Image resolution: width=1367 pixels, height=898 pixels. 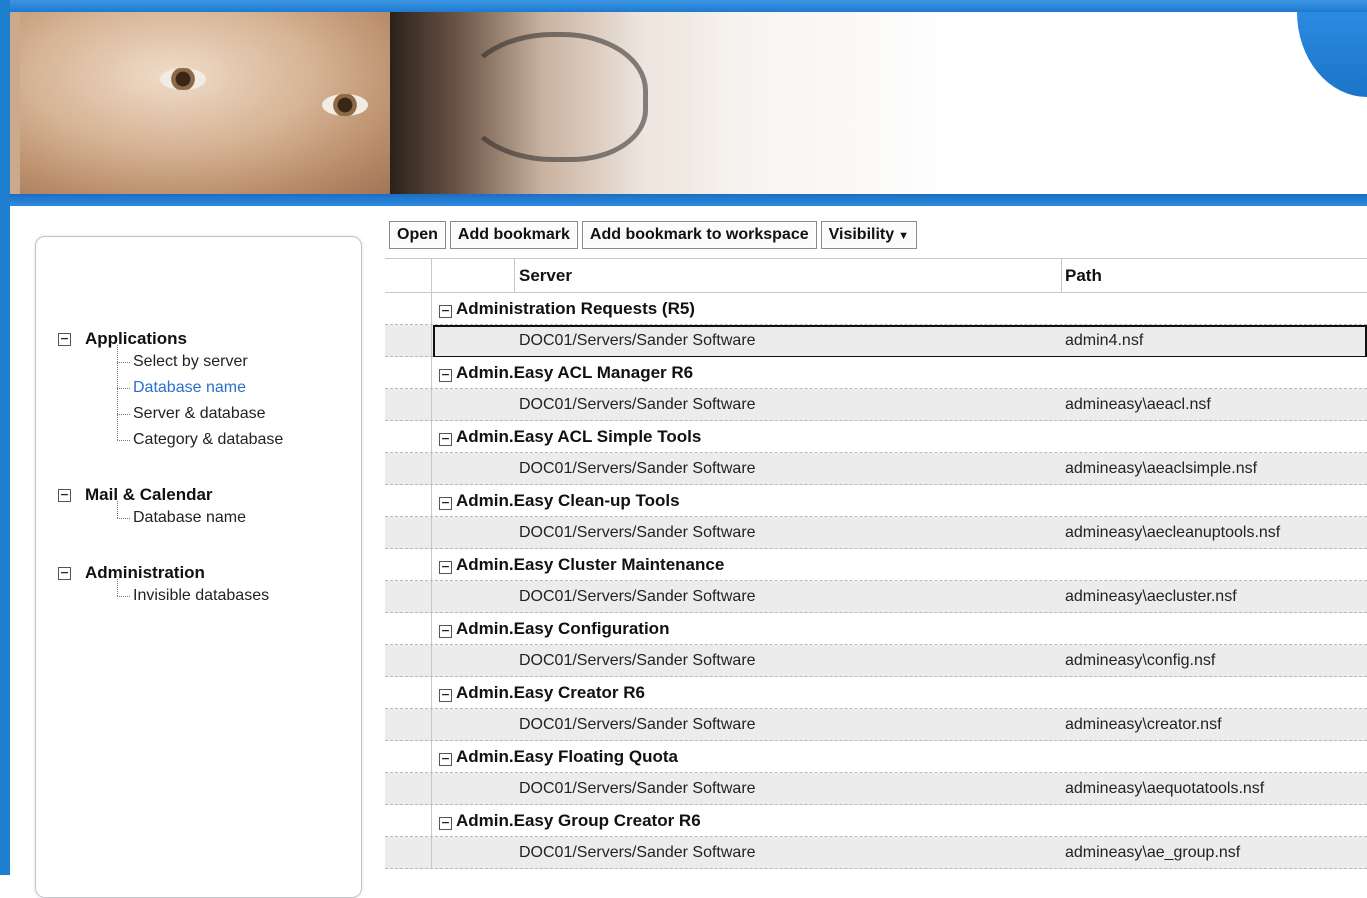 I want to click on nav-item-database-name: Database name, so click(x=200, y=388).